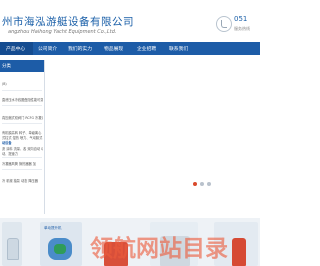 This screenshot has width=320, height=266. What do you see at coordinates (241, 19) in the screenshot?
I see `hotline-number: 051` at bounding box center [241, 19].